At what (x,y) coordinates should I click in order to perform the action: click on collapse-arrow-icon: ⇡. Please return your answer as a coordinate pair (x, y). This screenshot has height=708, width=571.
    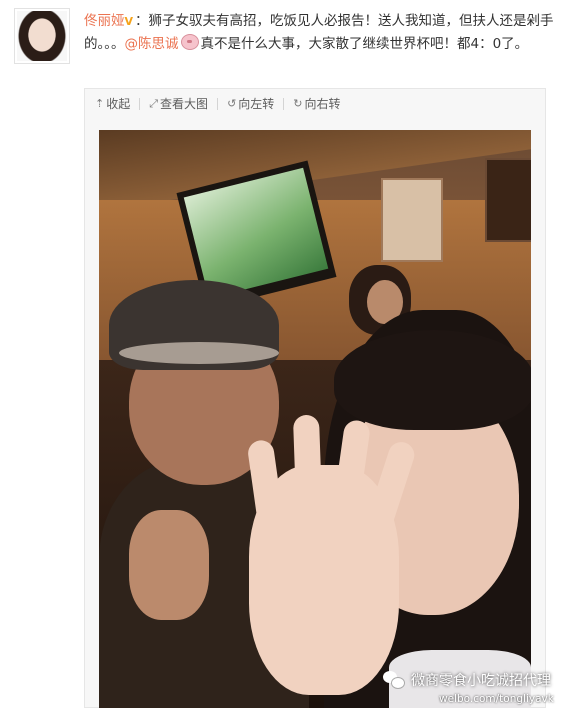
    Looking at the image, I should click on (100, 103).